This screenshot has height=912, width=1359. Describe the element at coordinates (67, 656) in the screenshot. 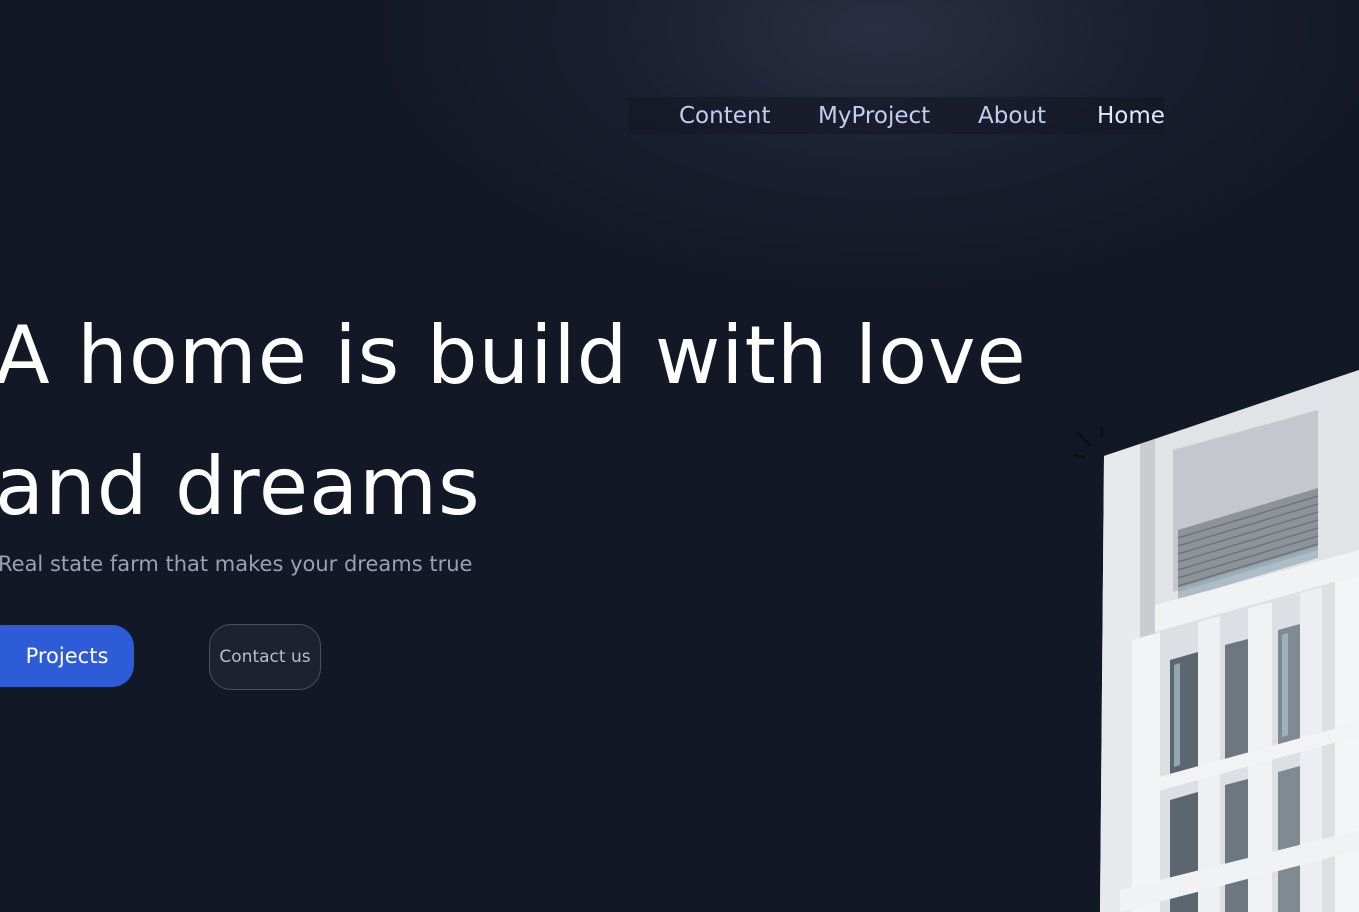

I see `projects-button: Projects` at that location.